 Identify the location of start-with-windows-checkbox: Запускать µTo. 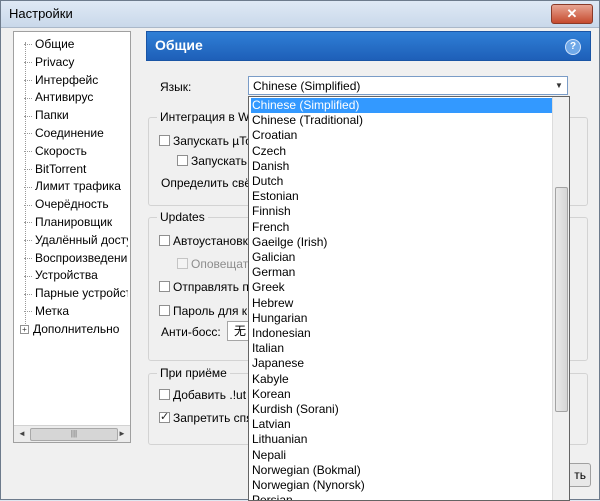
(205, 141).